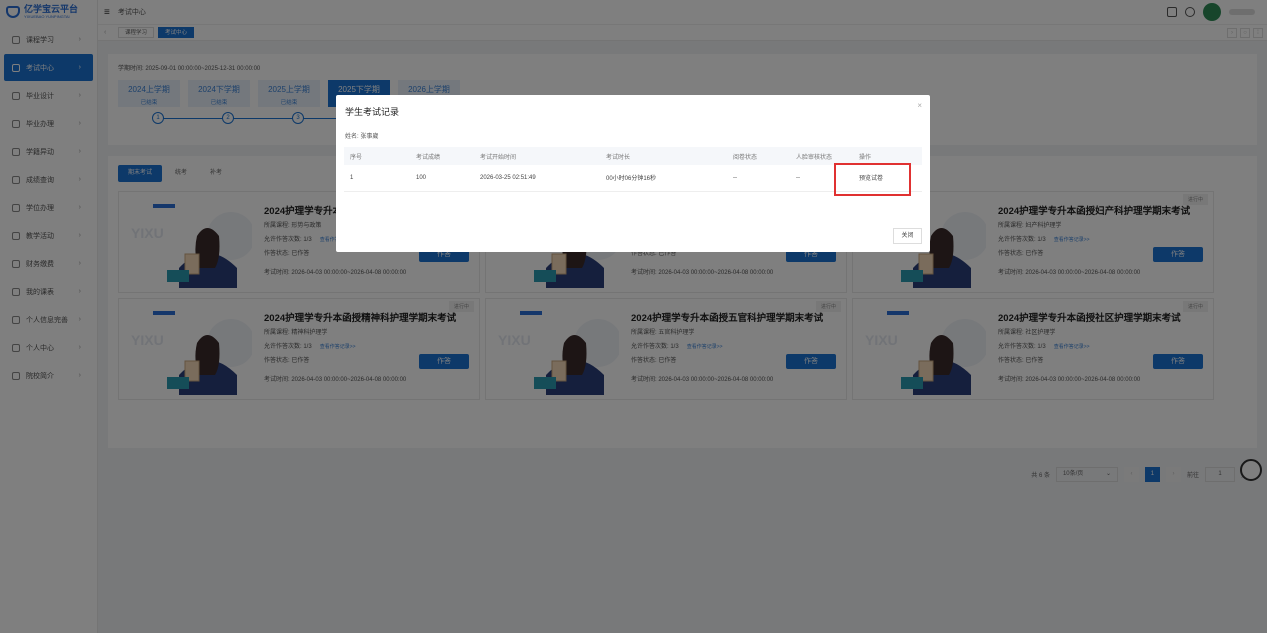 The height and width of the screenshot is (633, 1267). Describe the element at coordinates (377, 156) in the screenshot. I see `table-header-cell: 序号` at that location.